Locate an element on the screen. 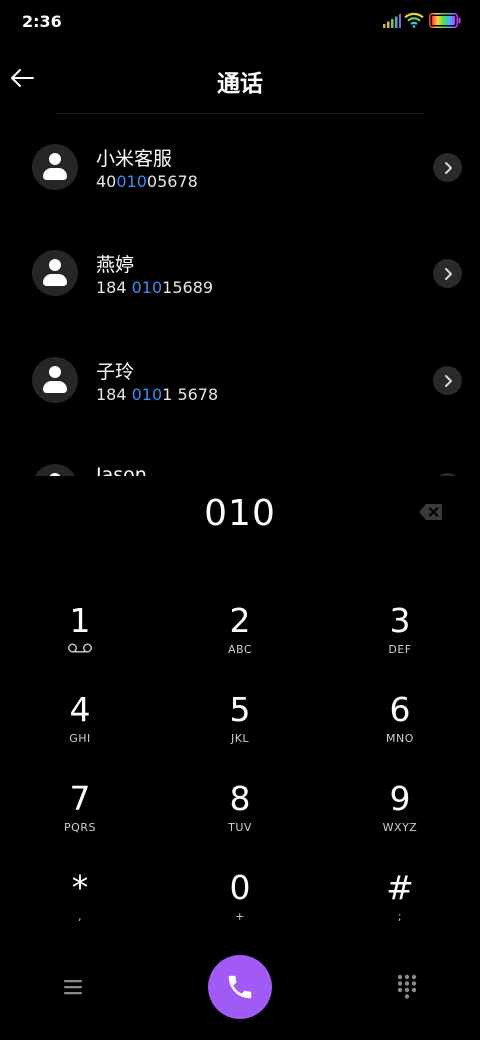  key-digit: 7 is located at coordinates (80, 798).